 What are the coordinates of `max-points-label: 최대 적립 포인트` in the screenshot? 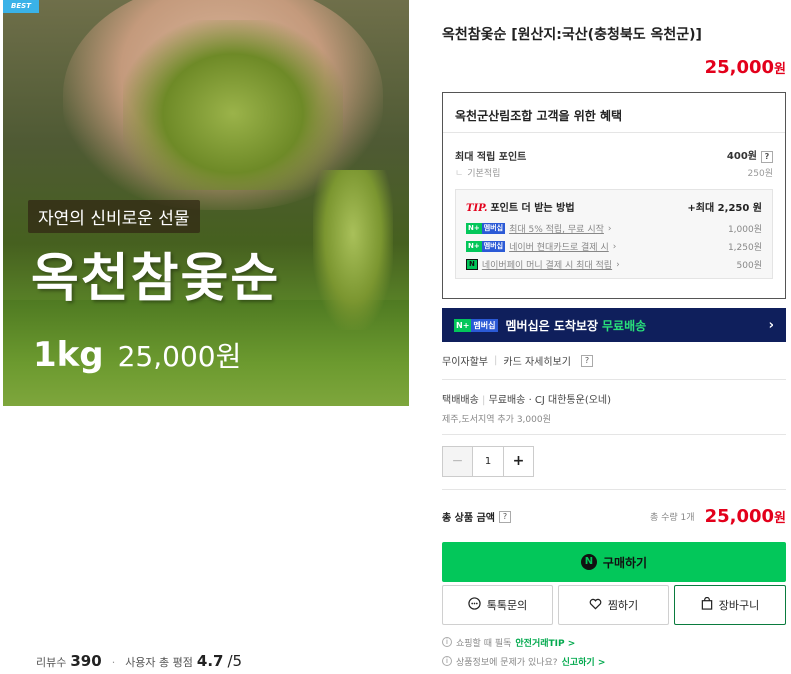 It's located at (491, 157).